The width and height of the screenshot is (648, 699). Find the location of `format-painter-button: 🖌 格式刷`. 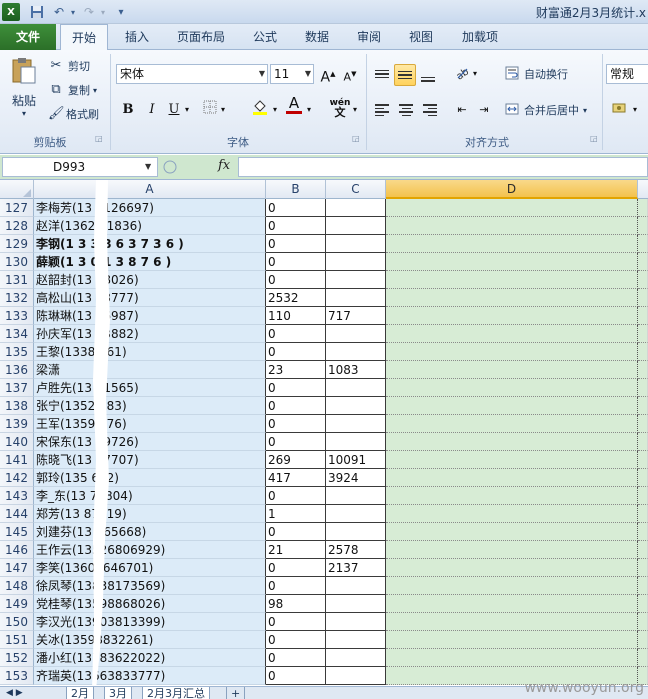

format-painter-button: 🖌 格式刷 is located at coordinates (73, 114).